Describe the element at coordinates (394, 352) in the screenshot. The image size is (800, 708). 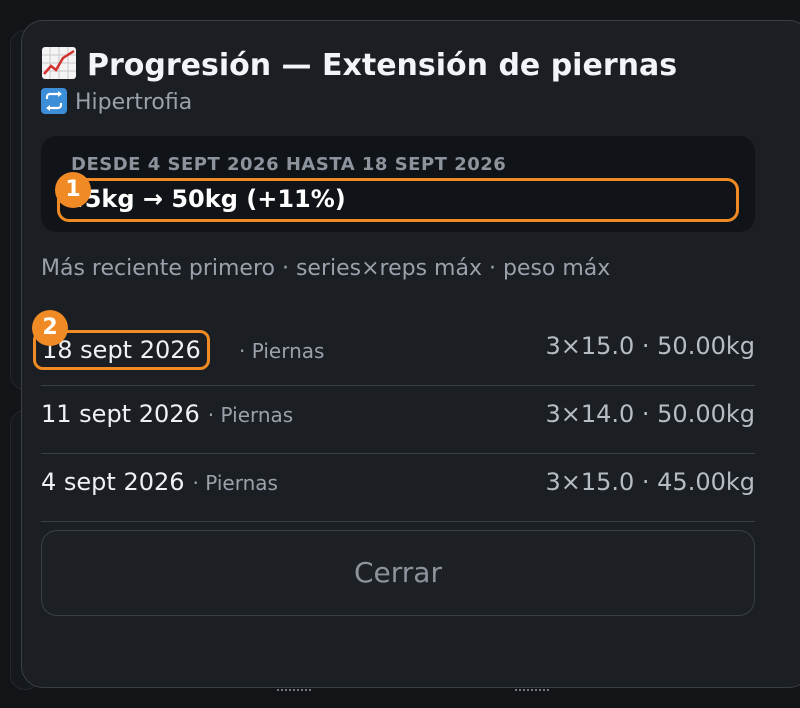
I see `session-row: 18 sept 2026 · Piernas 3×15.0 · 50.00kg` at that location.